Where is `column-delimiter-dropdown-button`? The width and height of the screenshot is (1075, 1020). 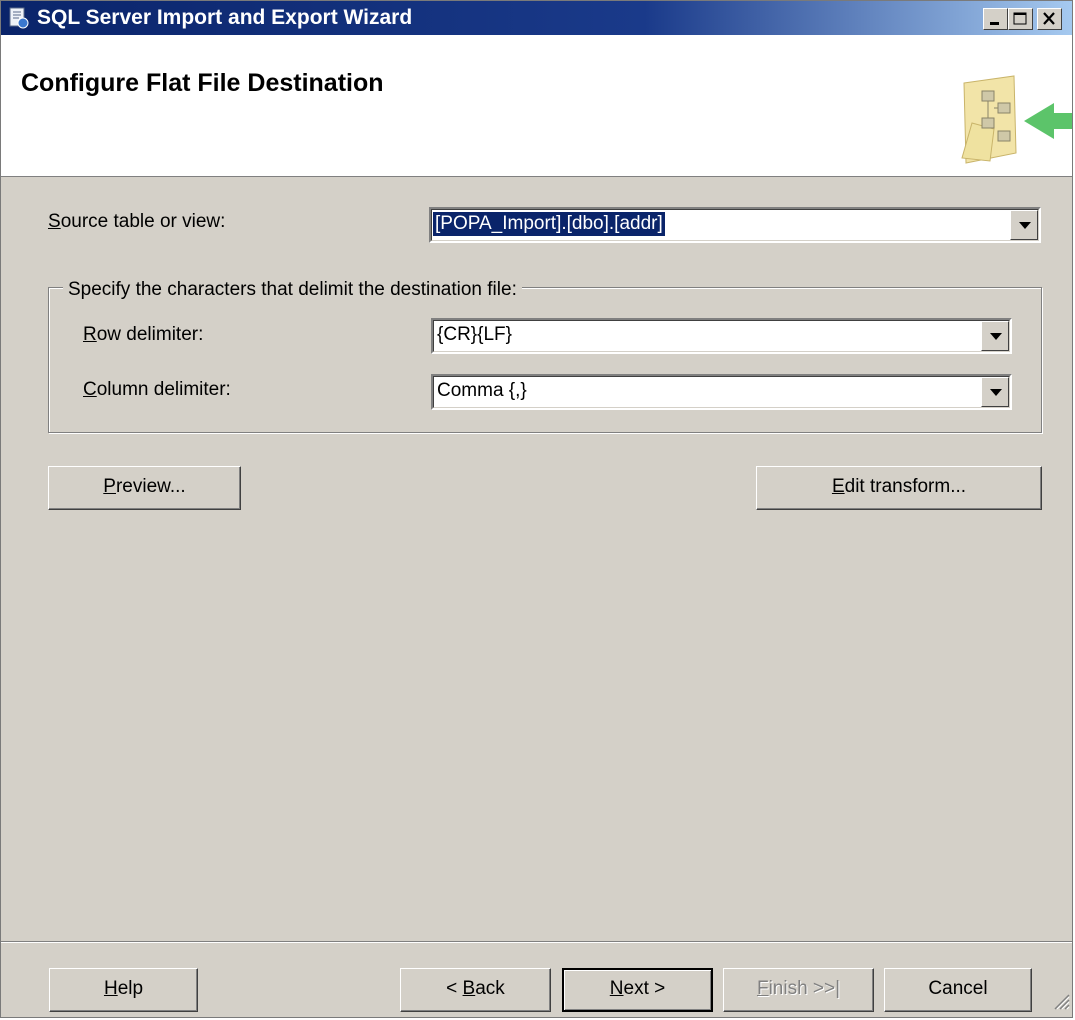
column-delimiter-dropdown-button is located at coordinates (995, 392).